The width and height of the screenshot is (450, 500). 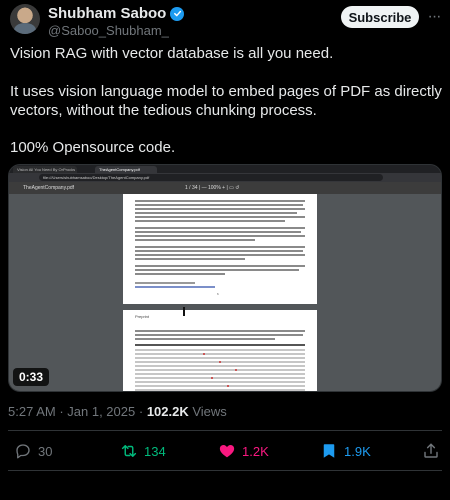 I want to click on author-name-row: Shubham Saboo, so click(x=116, y=13).